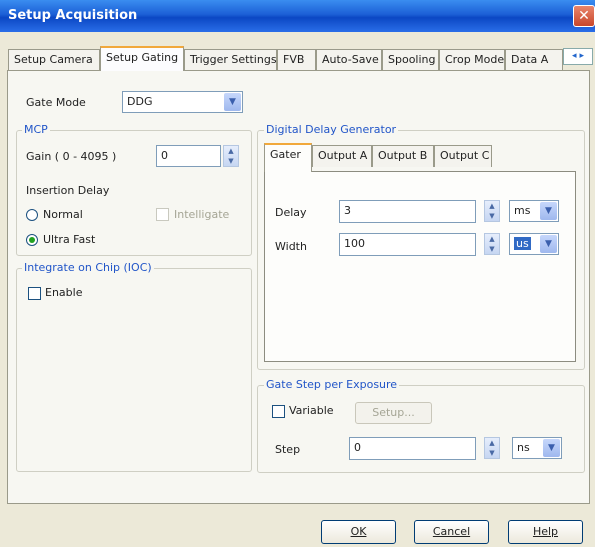 The height and width of the screenshot is (547, 595). Describe the element at coordinates (68, 190) in the screenshot. I see `insertion-delay-label: Insertion Delay` at that location.